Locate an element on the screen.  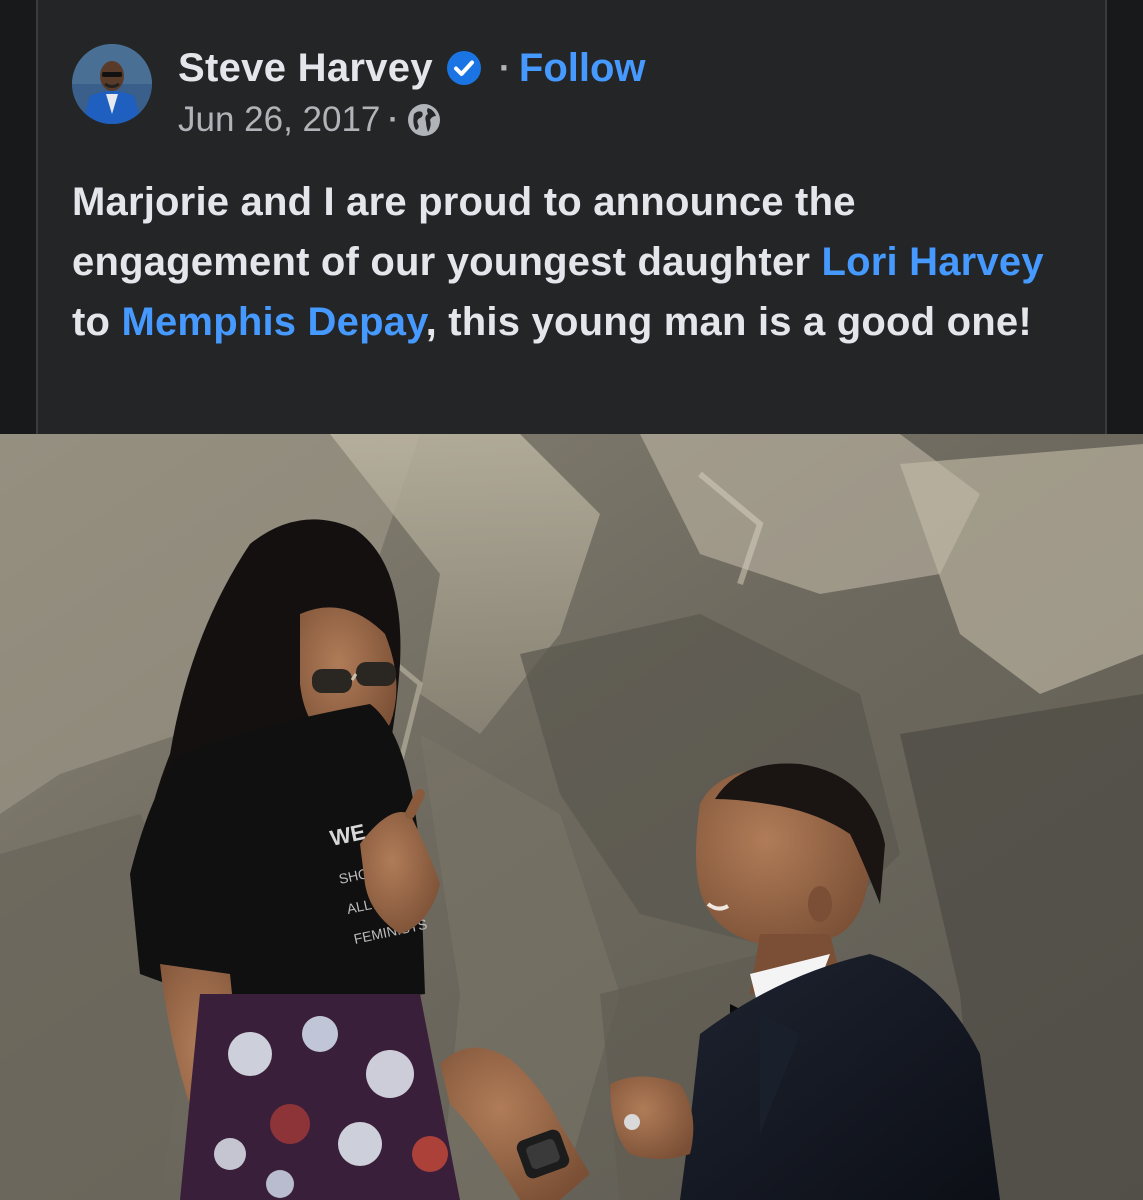
author-avatar is located at coordinates (112, 84).